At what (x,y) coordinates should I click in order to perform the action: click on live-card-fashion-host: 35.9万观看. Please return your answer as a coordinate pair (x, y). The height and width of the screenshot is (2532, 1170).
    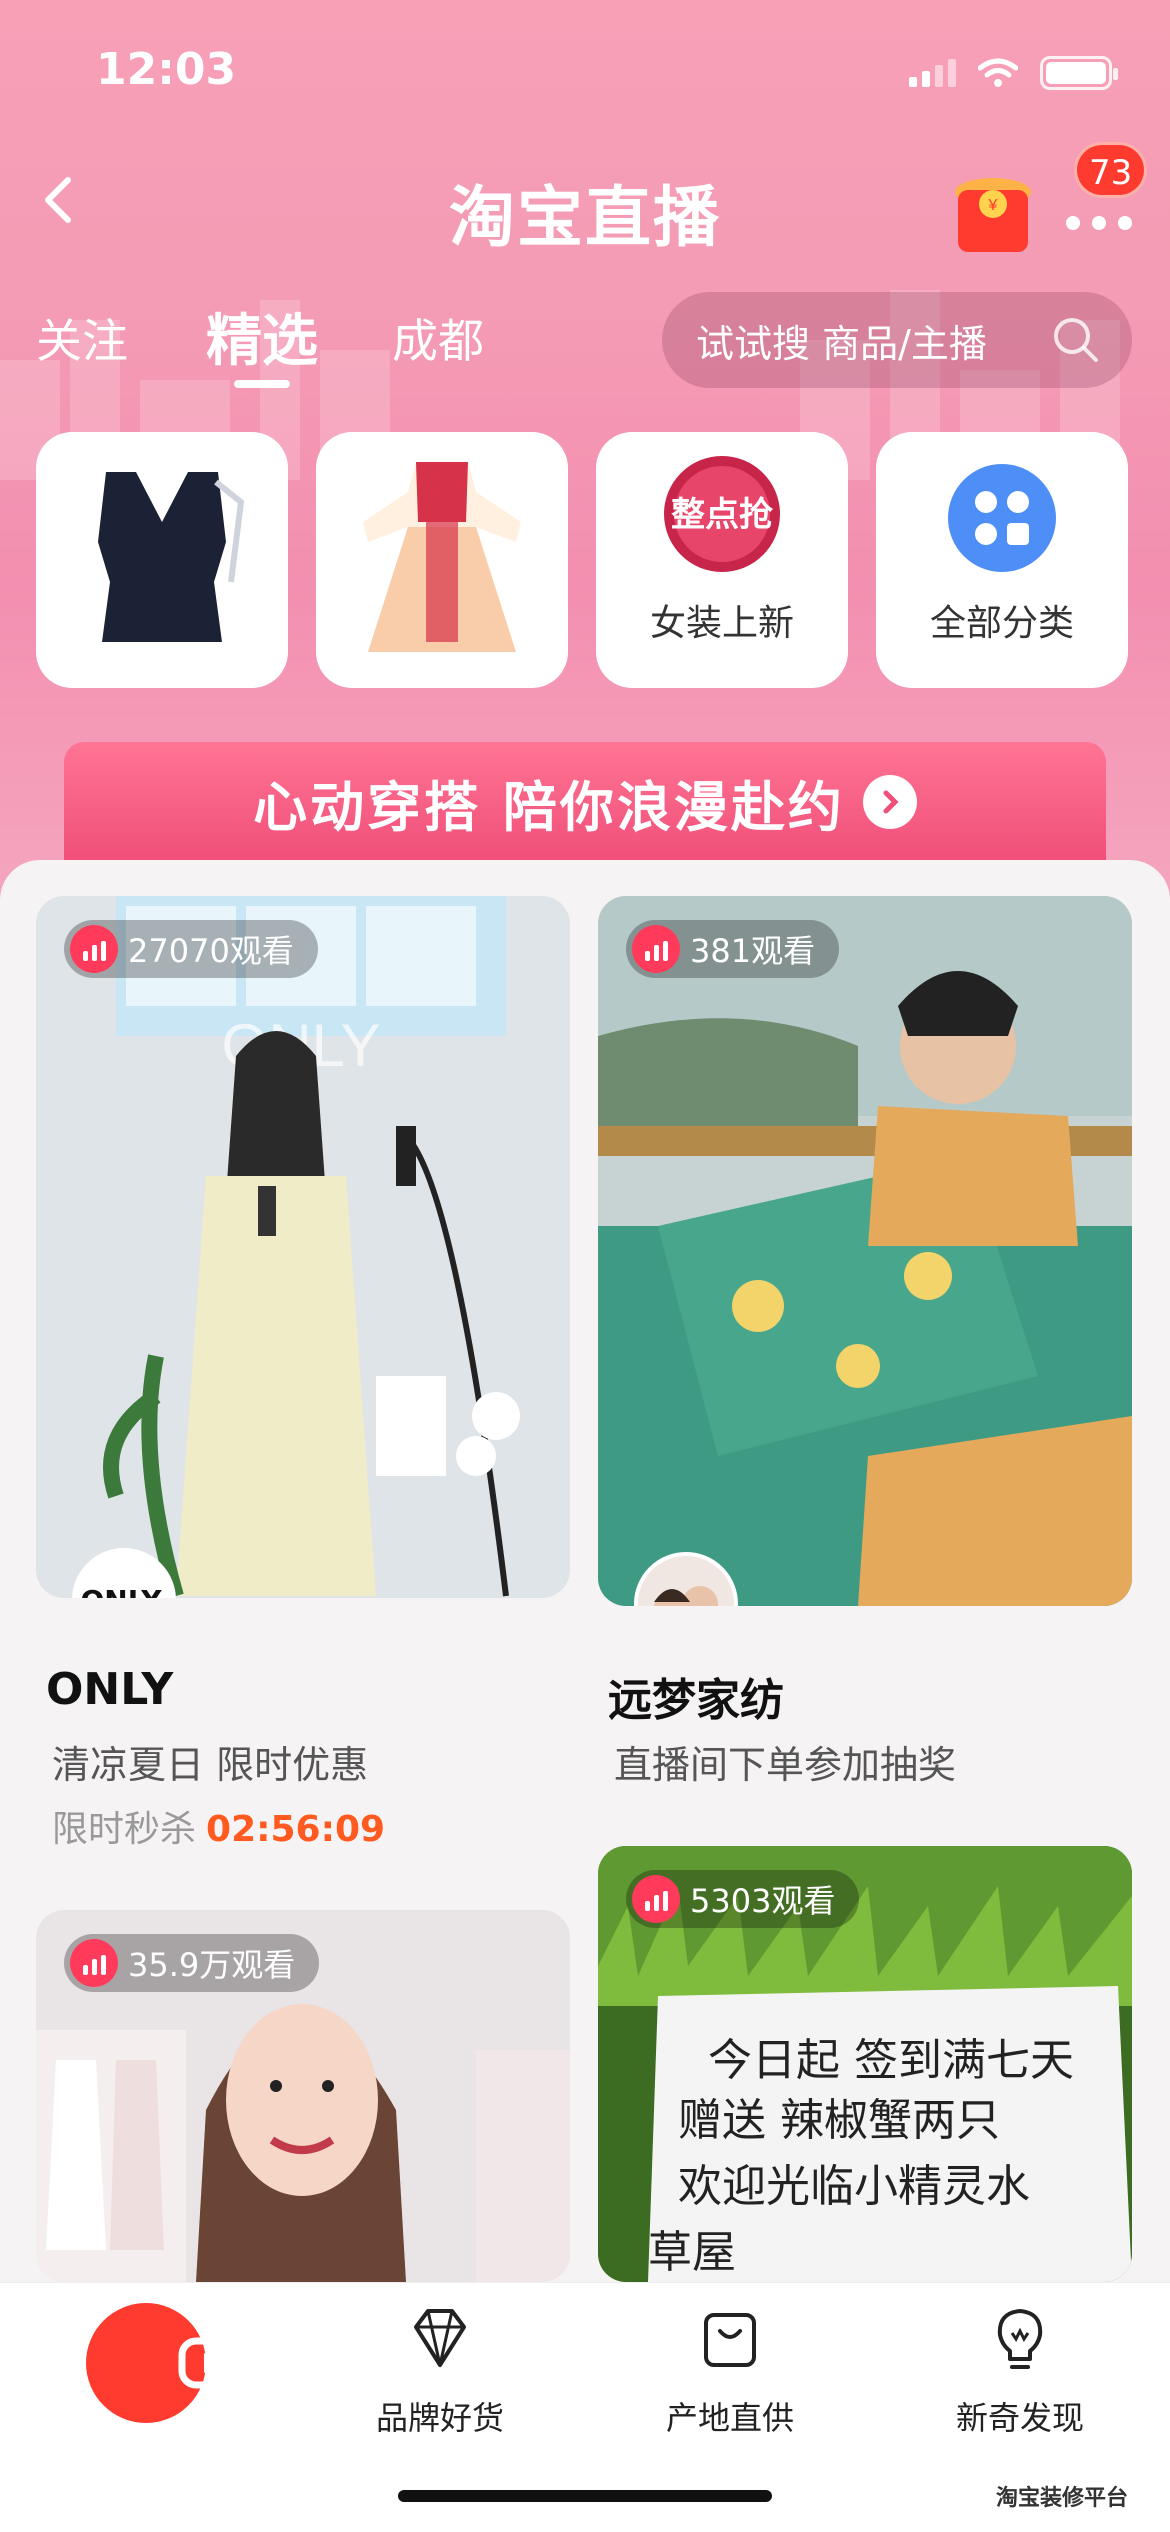
    Looking at the image, I should click on (303, 2096).